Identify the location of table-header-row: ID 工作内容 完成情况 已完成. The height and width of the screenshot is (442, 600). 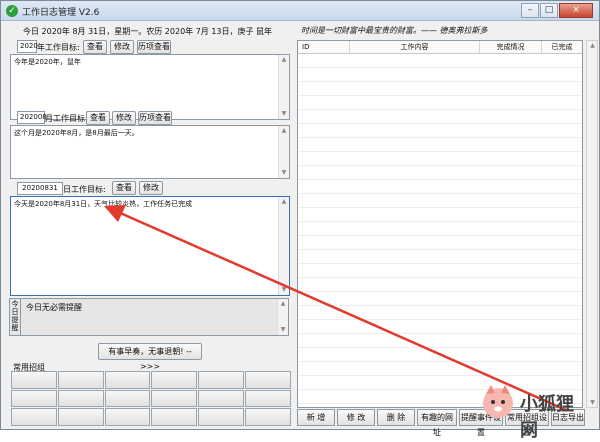
(440, 47).